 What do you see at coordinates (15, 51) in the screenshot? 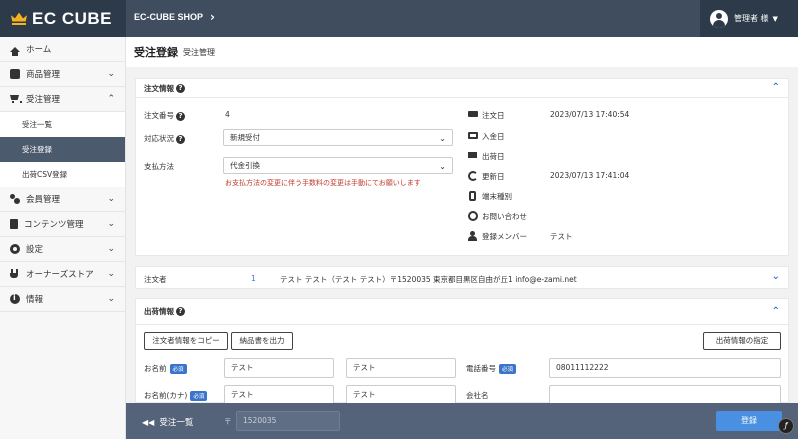
I see `home-icon` at bounding box center [15, 51].